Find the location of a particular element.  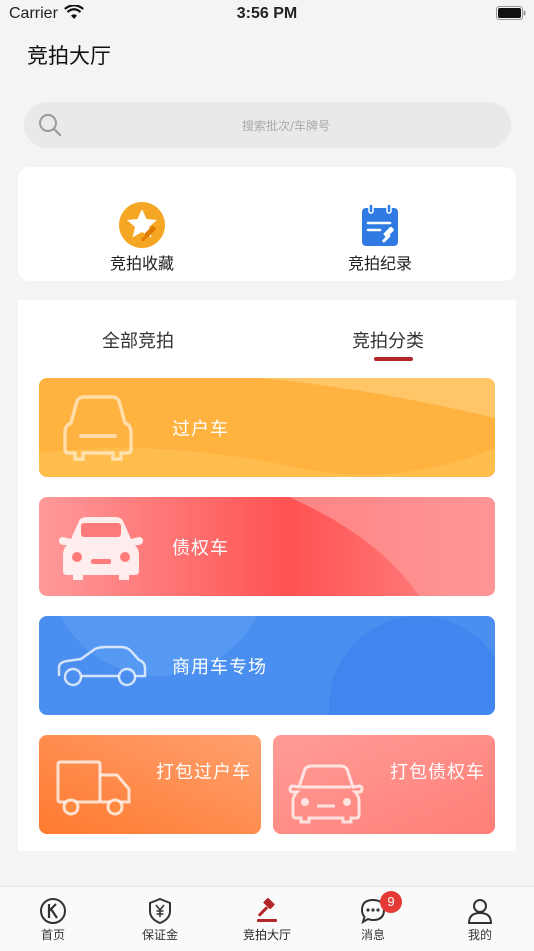

message-badge: 9 is located at coordinates (391, 902).